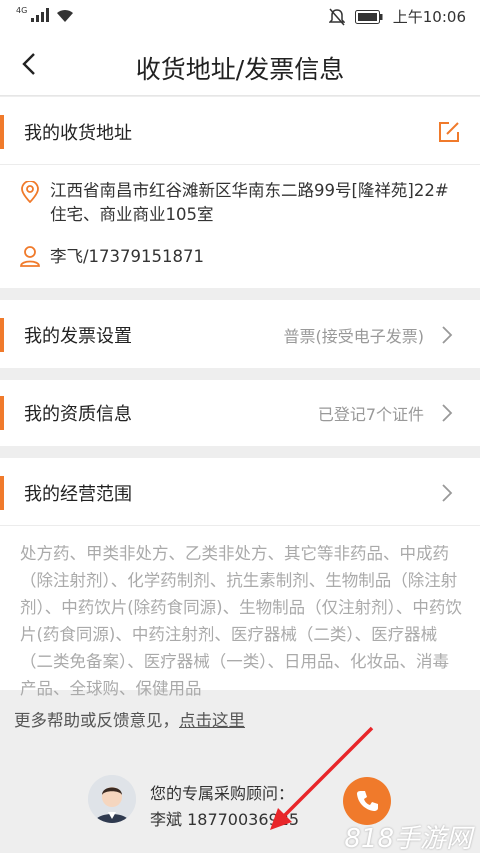 The height and width of the screenshot is (853, 480). Describe the element at coordinates (30, 192) in the screenshot. I see `location-pin-icon` at that location.